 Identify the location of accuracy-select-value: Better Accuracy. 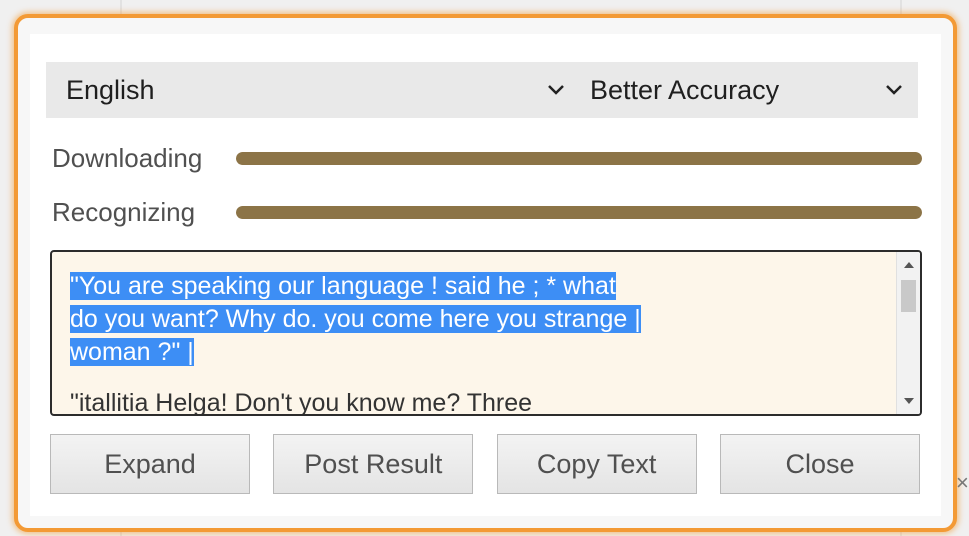
(685, 89).